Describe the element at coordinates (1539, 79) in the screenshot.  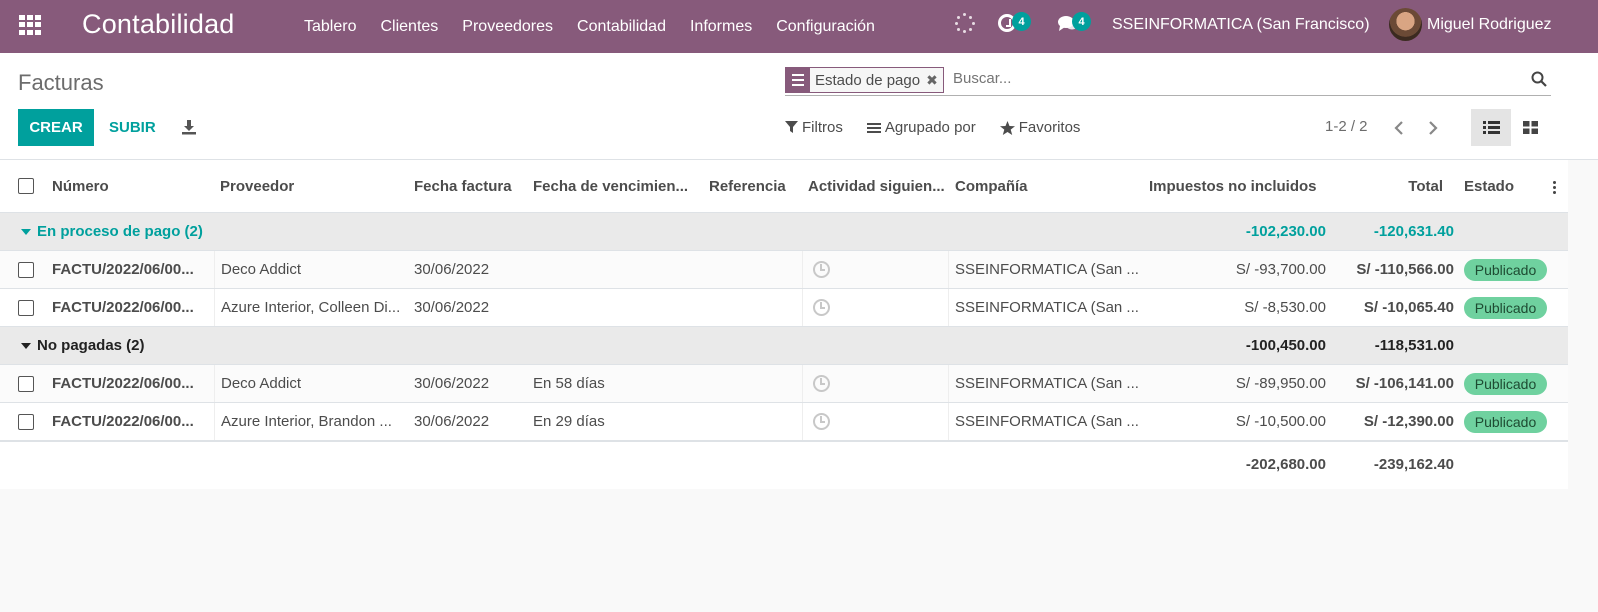
I see `search-icon` at that location.